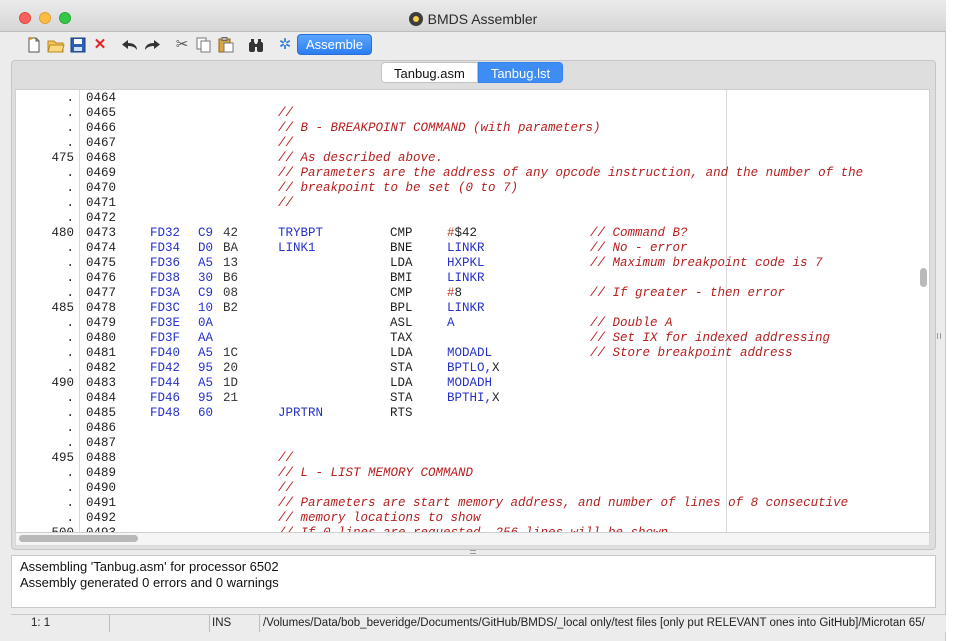 The image size is (954, 641). I want to click on opcode-byte: 10, so click(206, 308).